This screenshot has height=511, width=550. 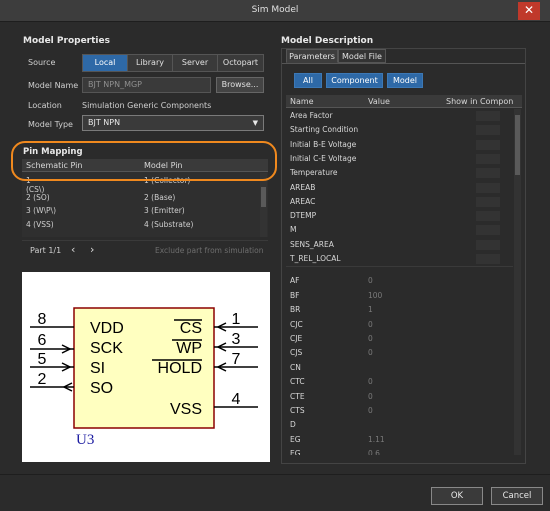 I want to click on table-row: CTE 0, so click(x=399, y=397).